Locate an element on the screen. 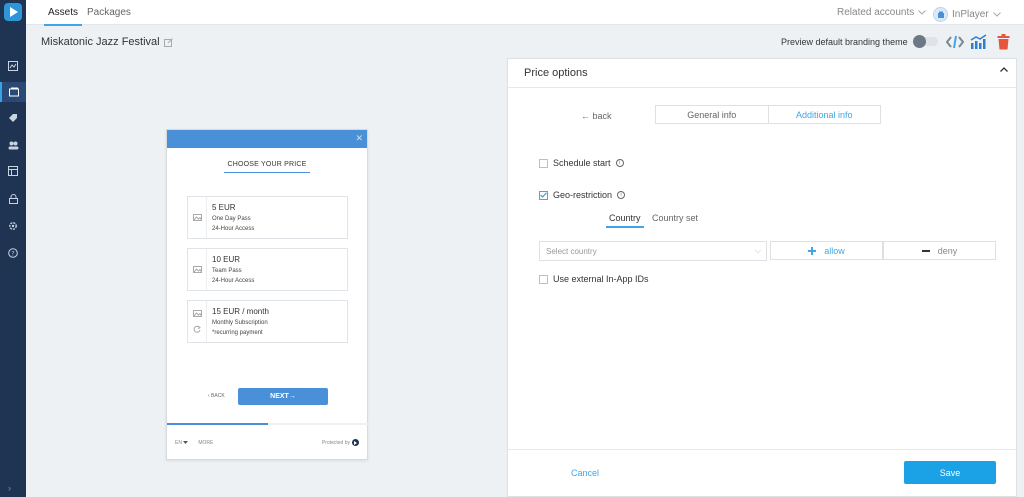 This screenshot has height=497, width=1024. left-nav-rail: ? › is located at coordinates (13, 248).